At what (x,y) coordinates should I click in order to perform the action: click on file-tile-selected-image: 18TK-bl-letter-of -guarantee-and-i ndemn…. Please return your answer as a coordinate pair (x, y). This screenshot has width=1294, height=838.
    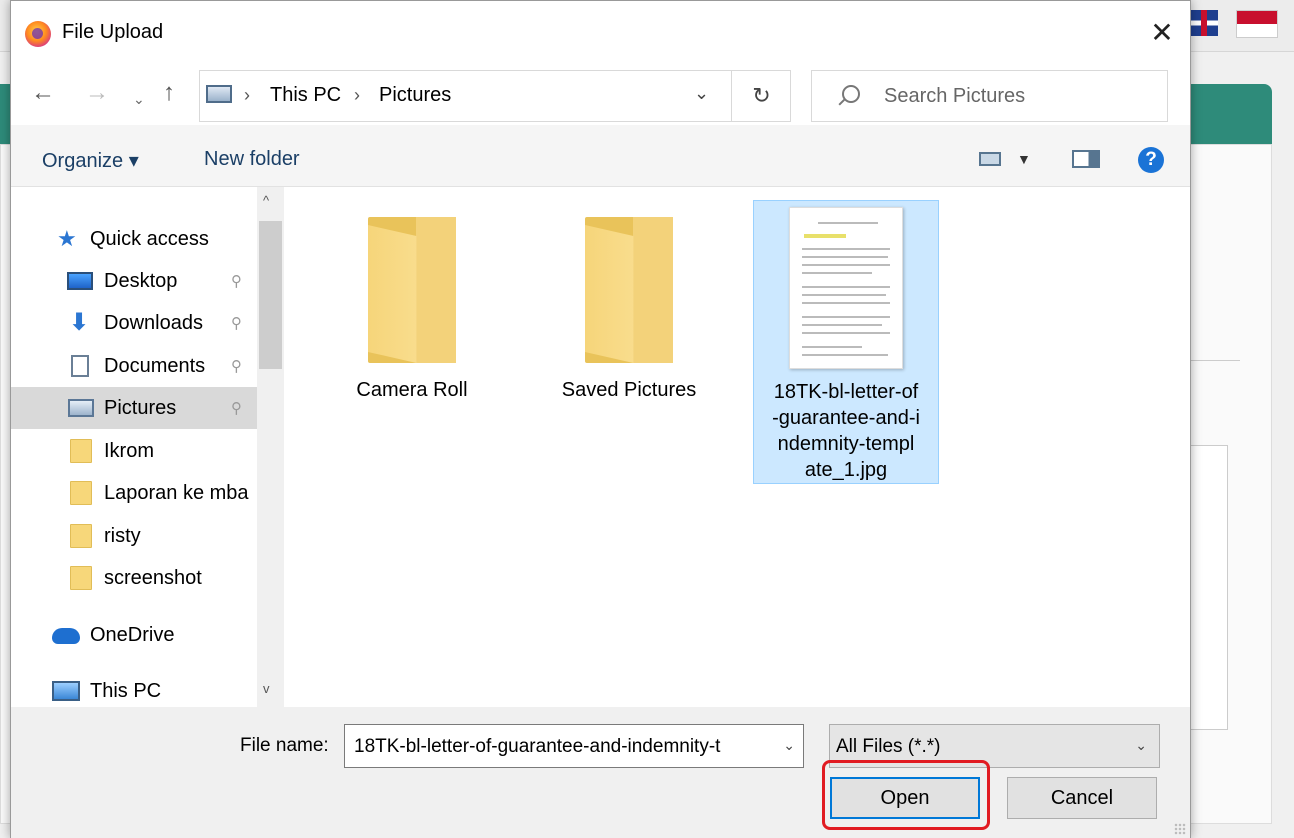
    Looking at the image, I should click on (846, 342).